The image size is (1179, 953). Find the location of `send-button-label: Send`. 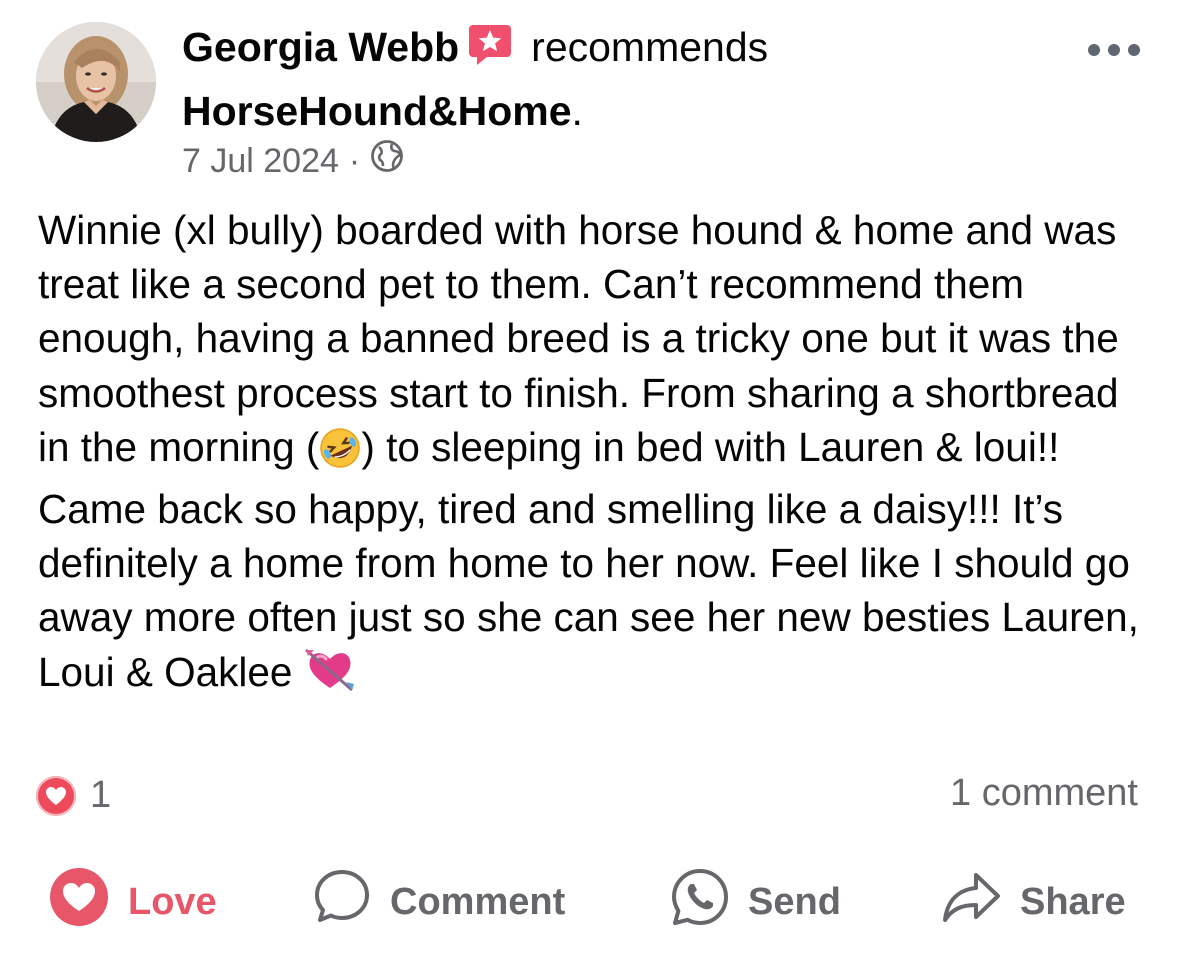

send-button-label: Send is located at coordinates (794, 901).